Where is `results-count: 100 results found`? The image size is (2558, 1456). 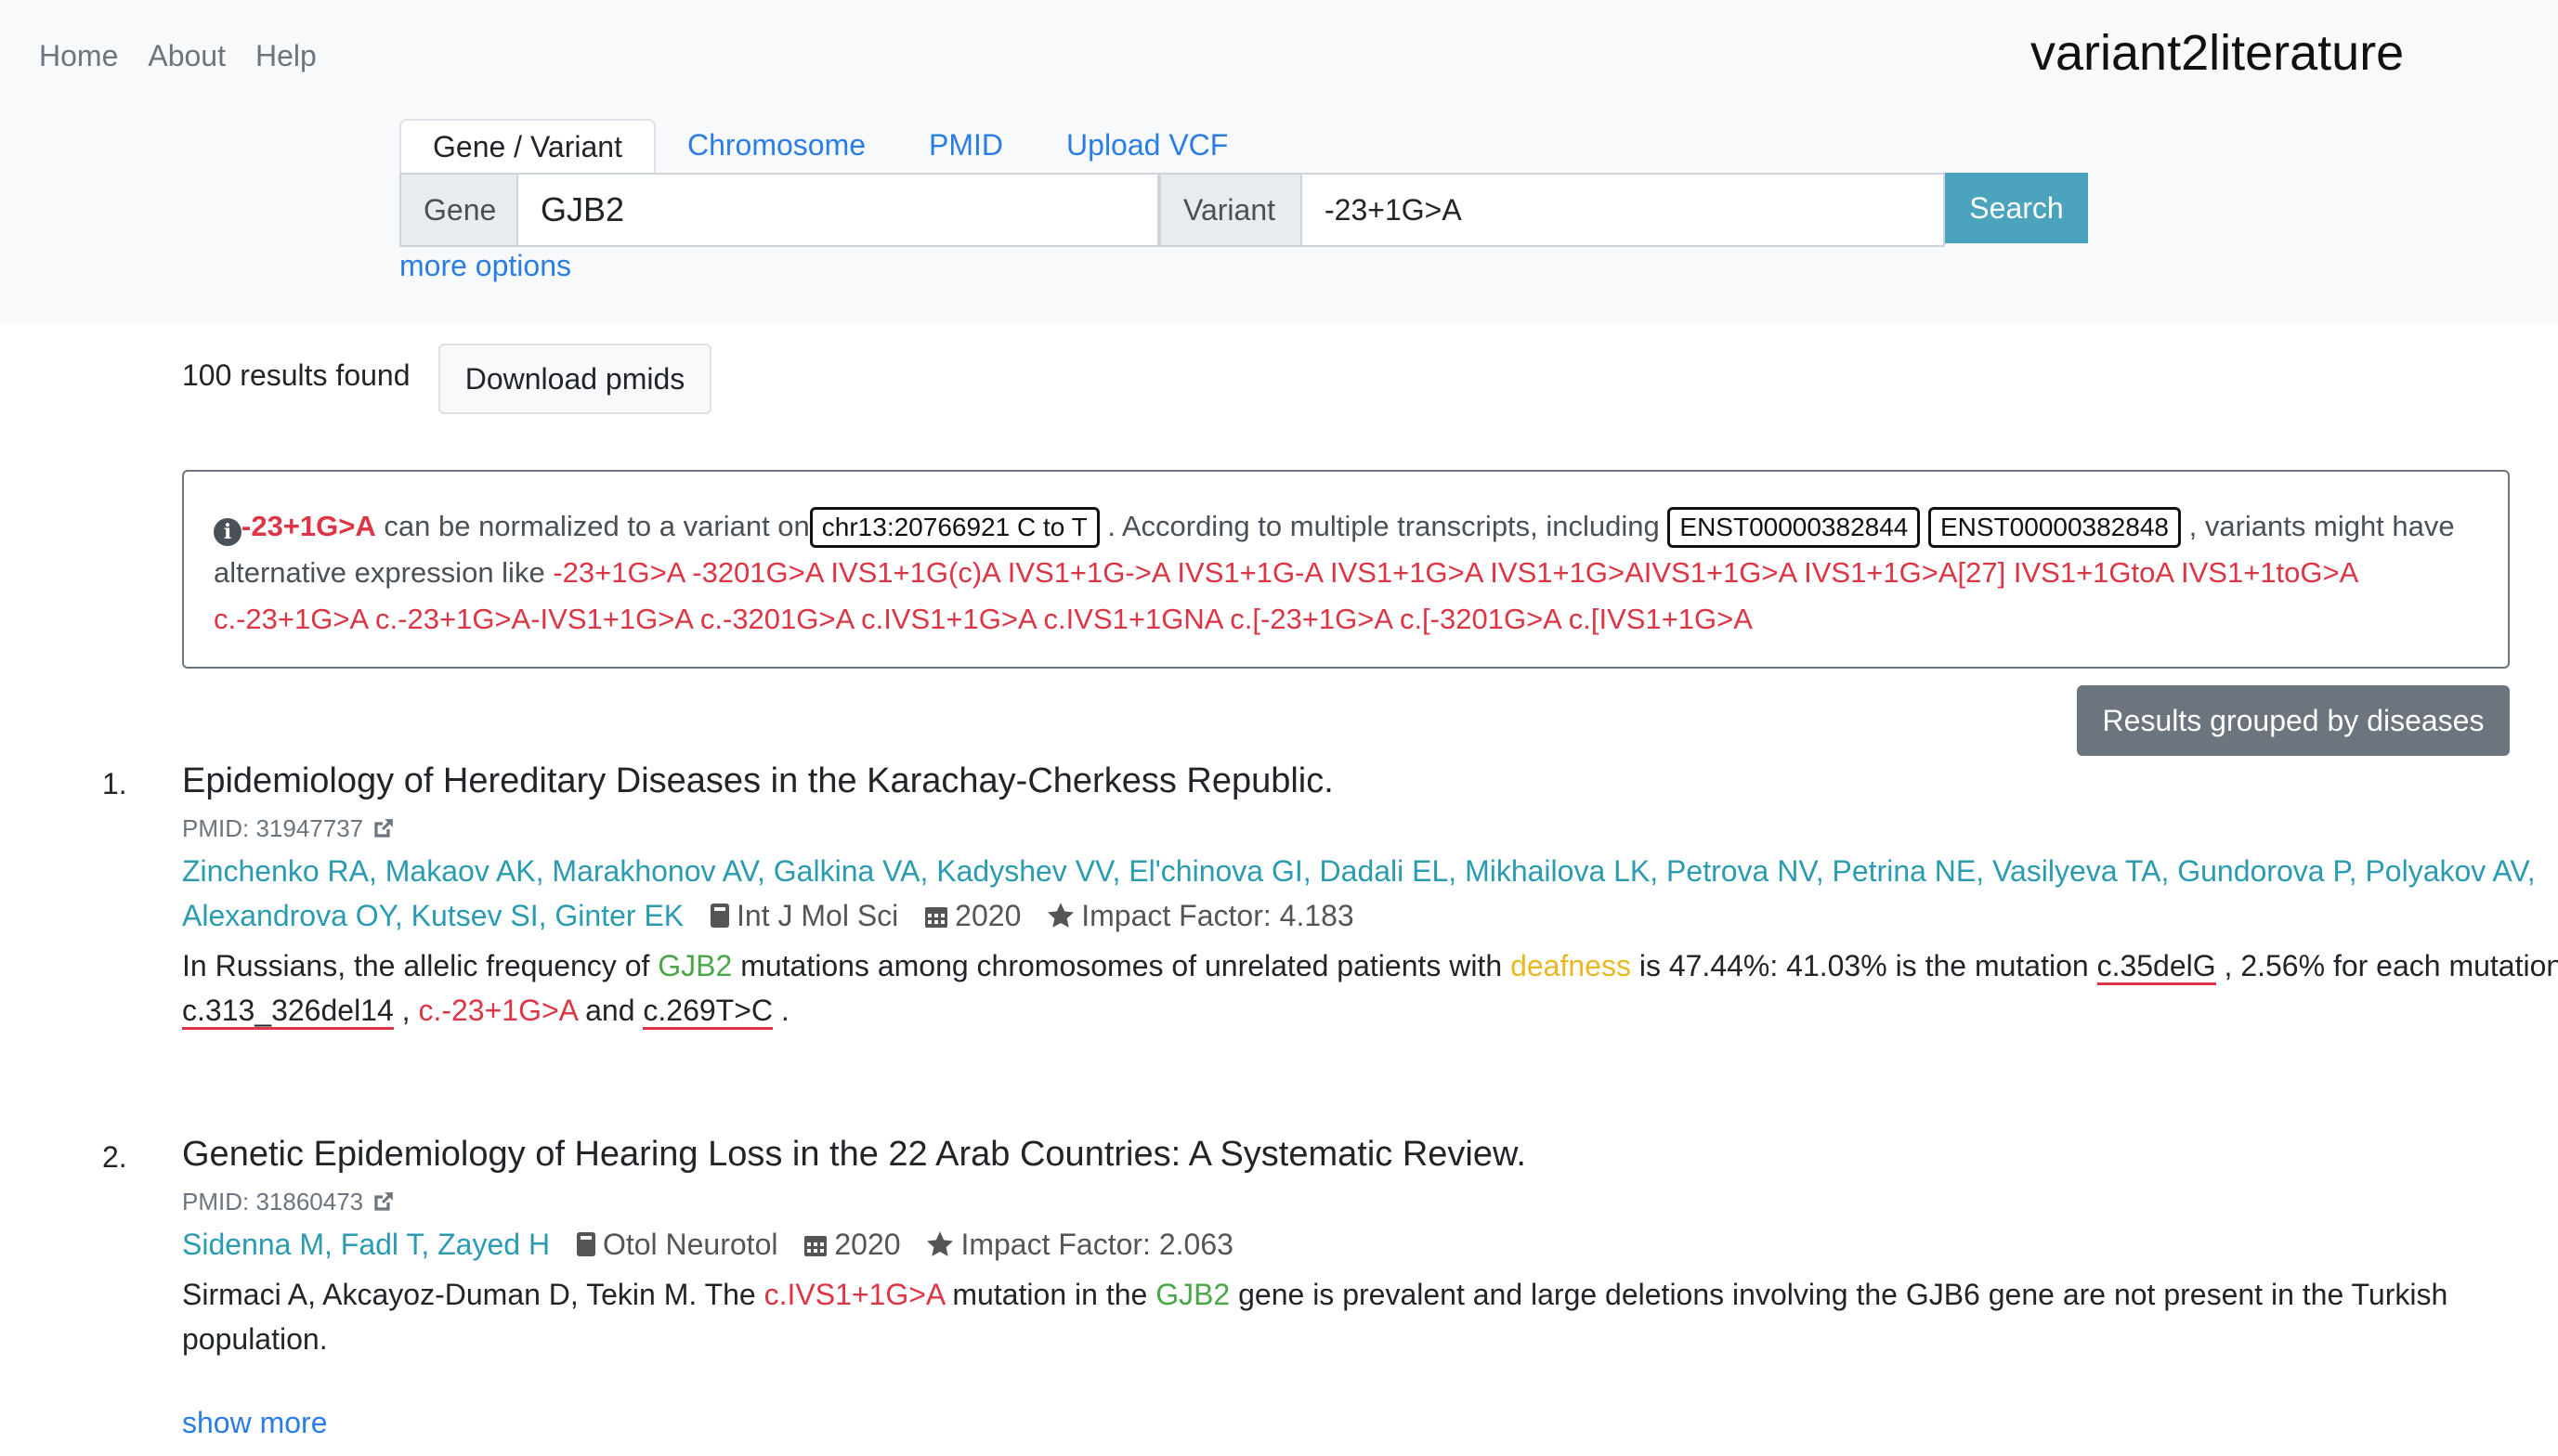 results-count: 100 results found is located at coordinates (296, 375).